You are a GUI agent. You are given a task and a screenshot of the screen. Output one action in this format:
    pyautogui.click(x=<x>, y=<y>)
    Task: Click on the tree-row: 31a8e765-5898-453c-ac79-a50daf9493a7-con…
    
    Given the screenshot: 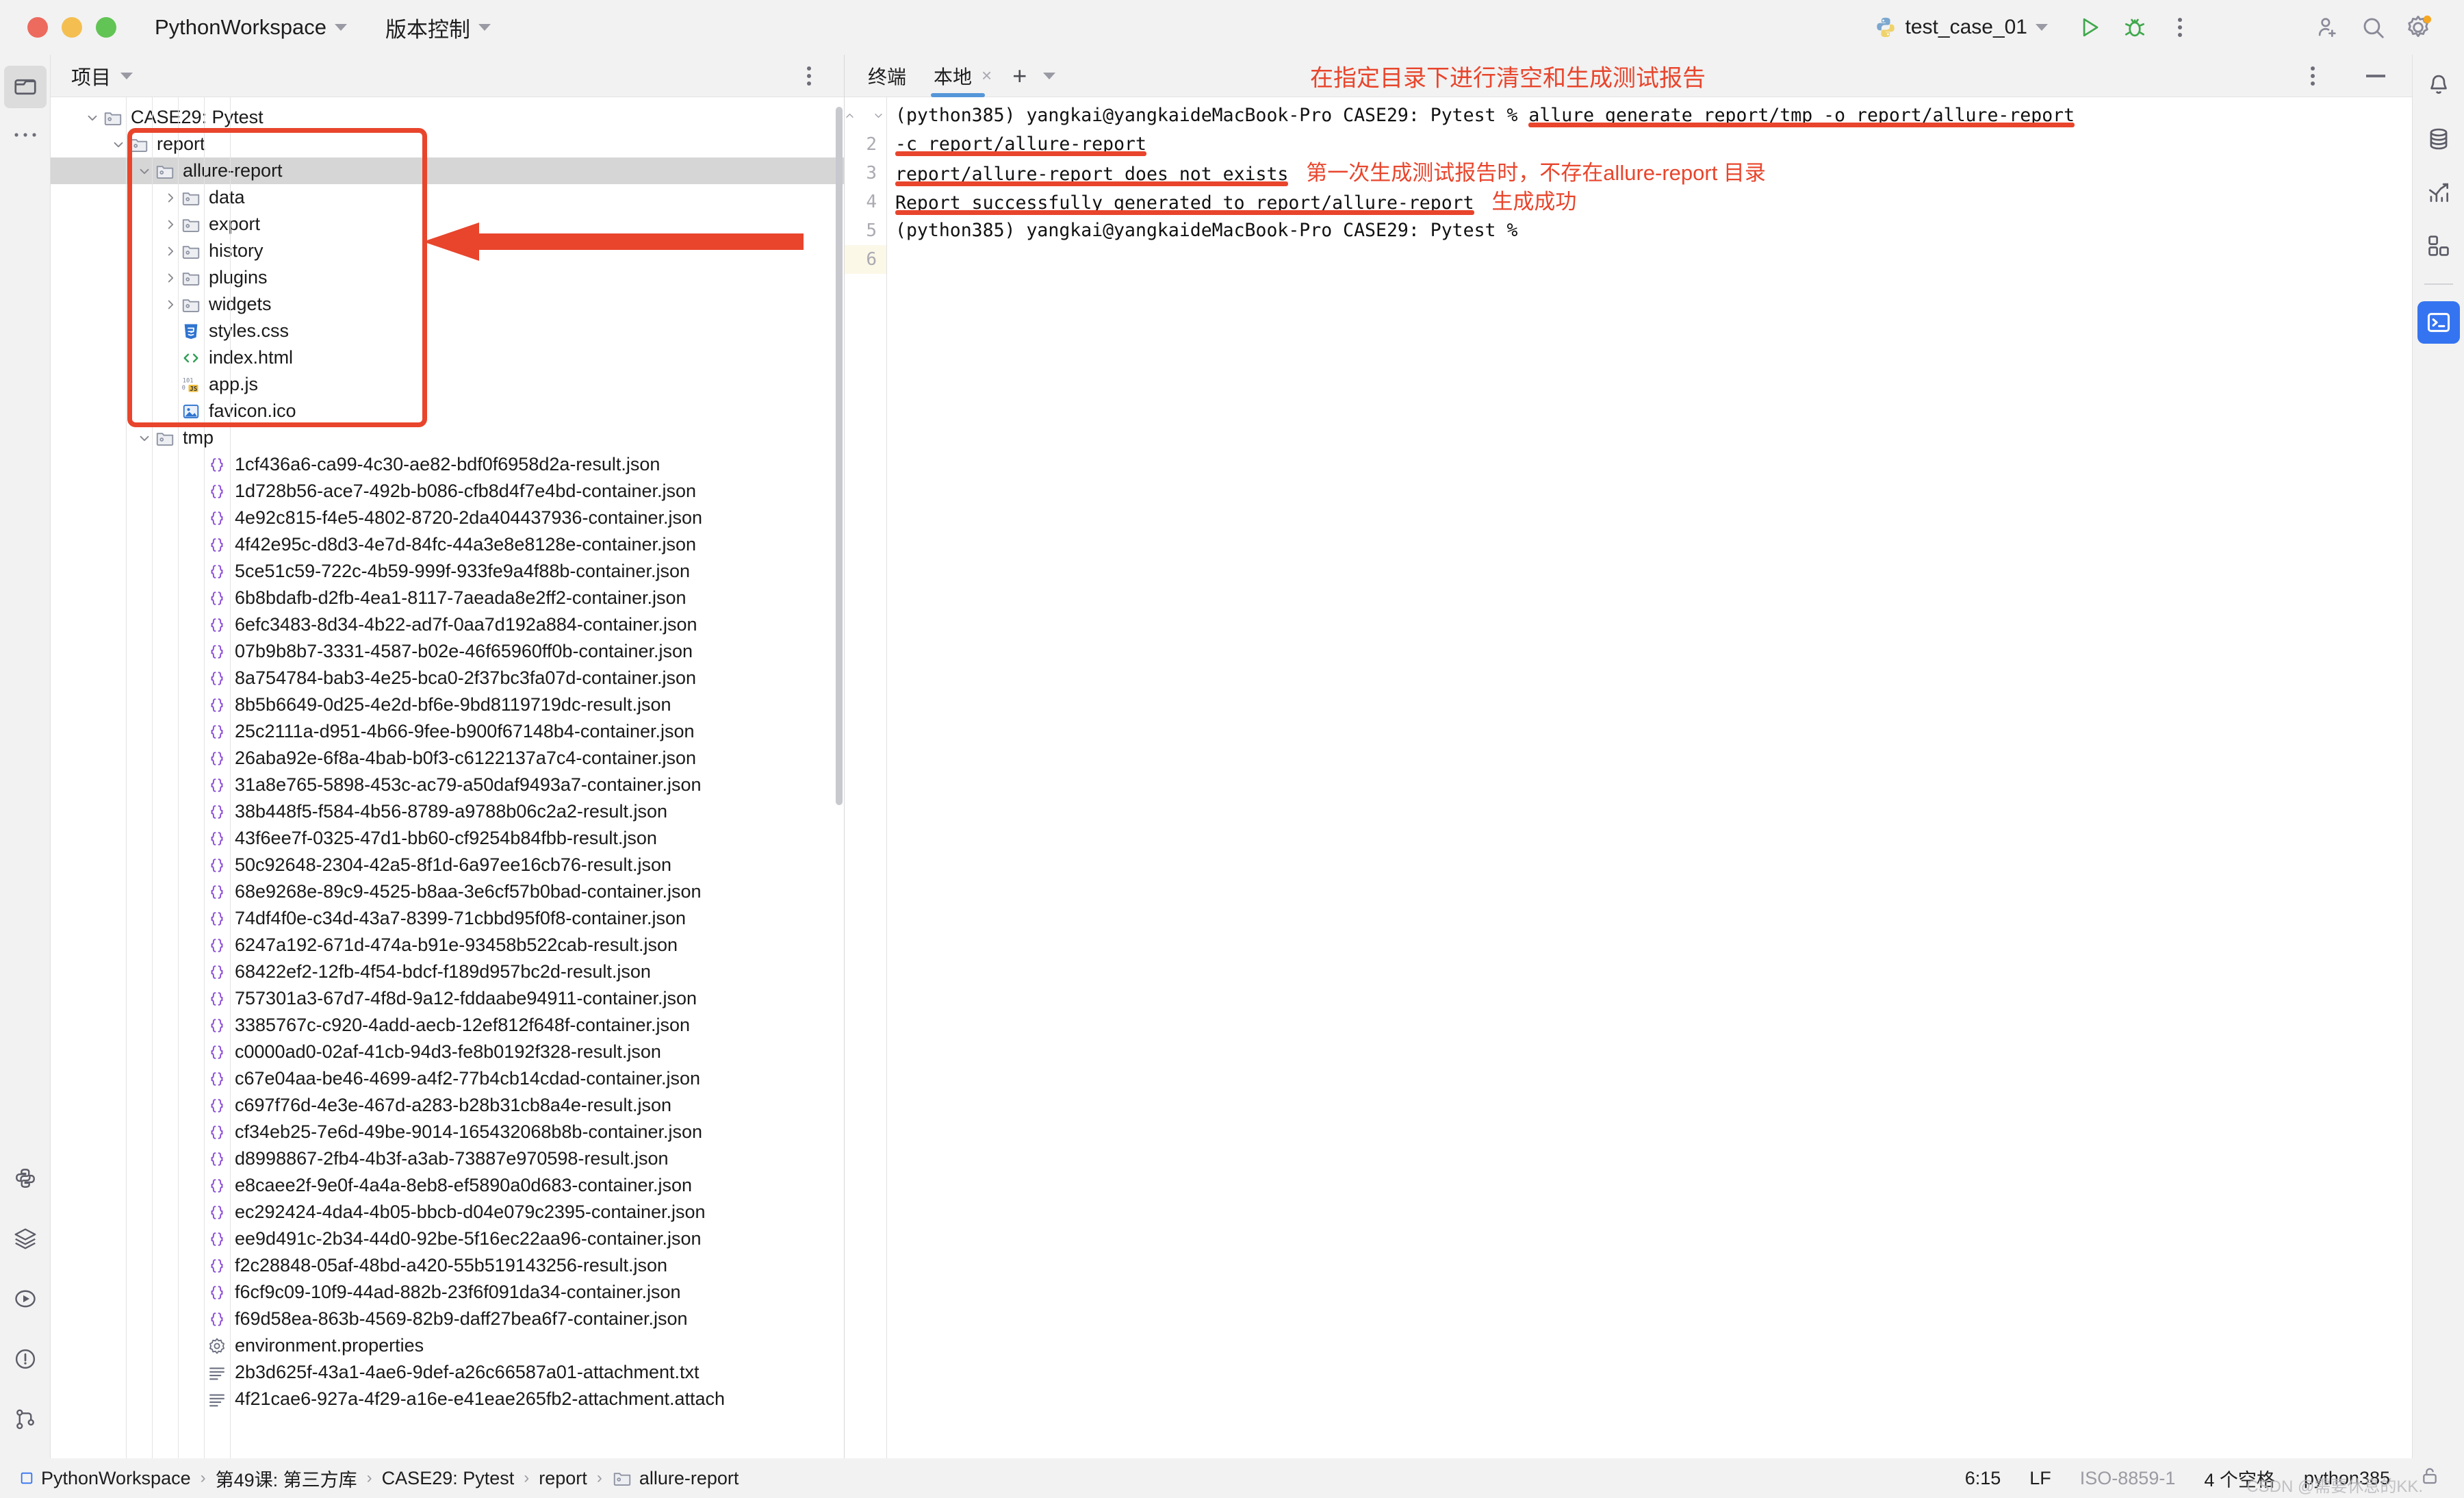 What is the action you would take?
    pyautogui.click(x=447, y=785)
    